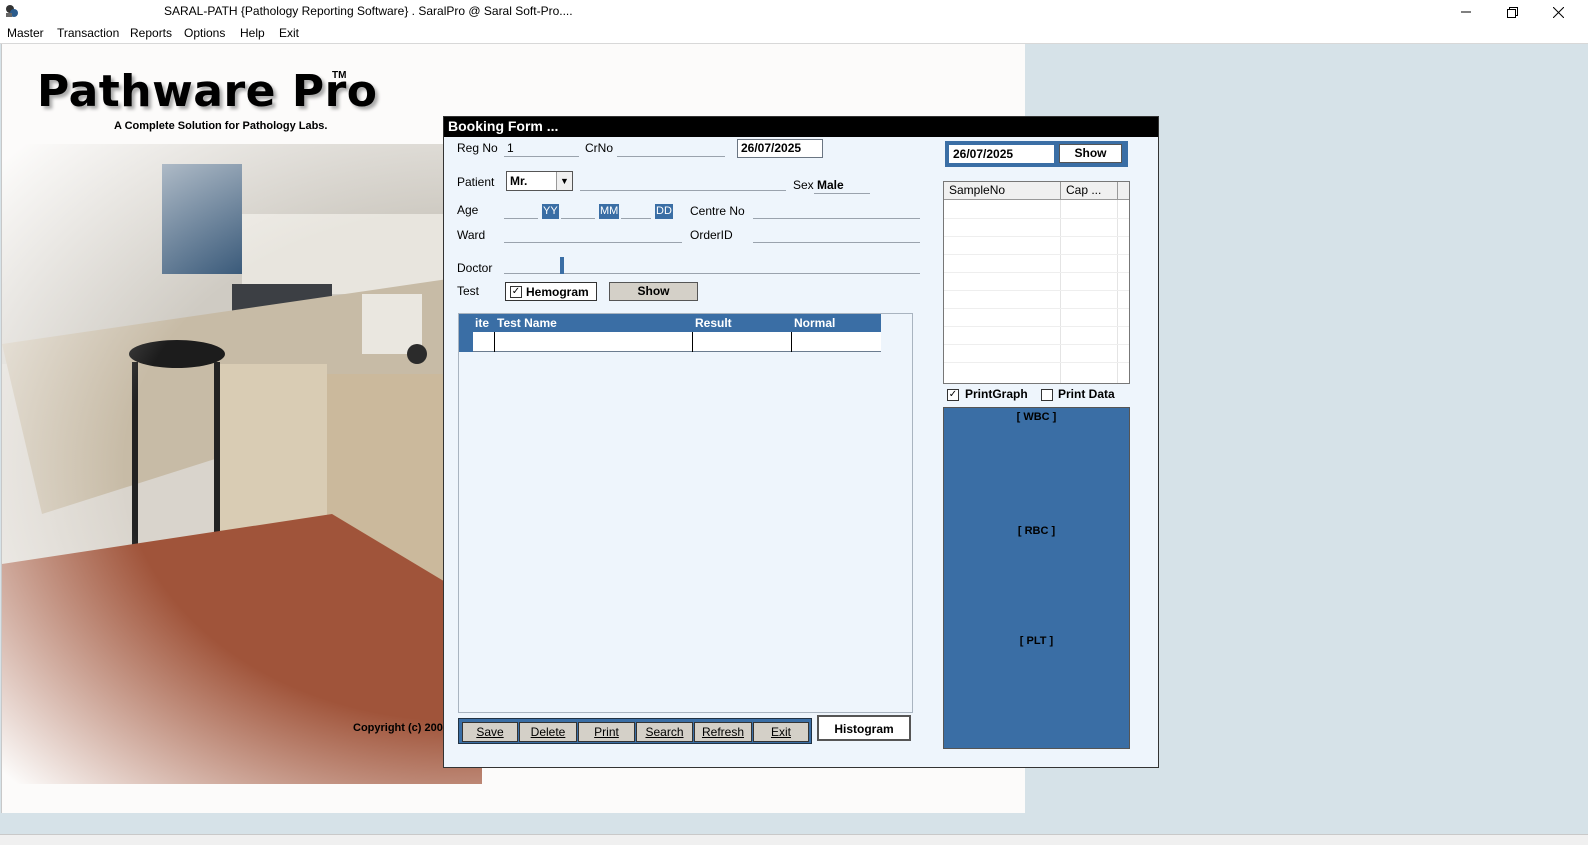 Image resolution: width=1588 pixels, height=845 pixels. I want to click on logo-subtitle: A Complete Solution for Pathology Labs., so click(221, 126).